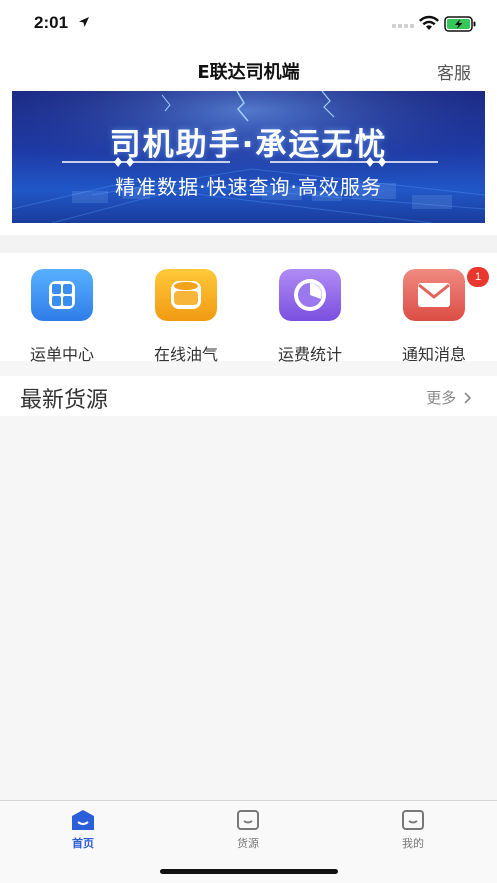 This screenshot has height=883, width=497. What do you see at coordinates (248, 820) in the screenshot?
I see `cargo-icon` at bounding box center [248, 820].